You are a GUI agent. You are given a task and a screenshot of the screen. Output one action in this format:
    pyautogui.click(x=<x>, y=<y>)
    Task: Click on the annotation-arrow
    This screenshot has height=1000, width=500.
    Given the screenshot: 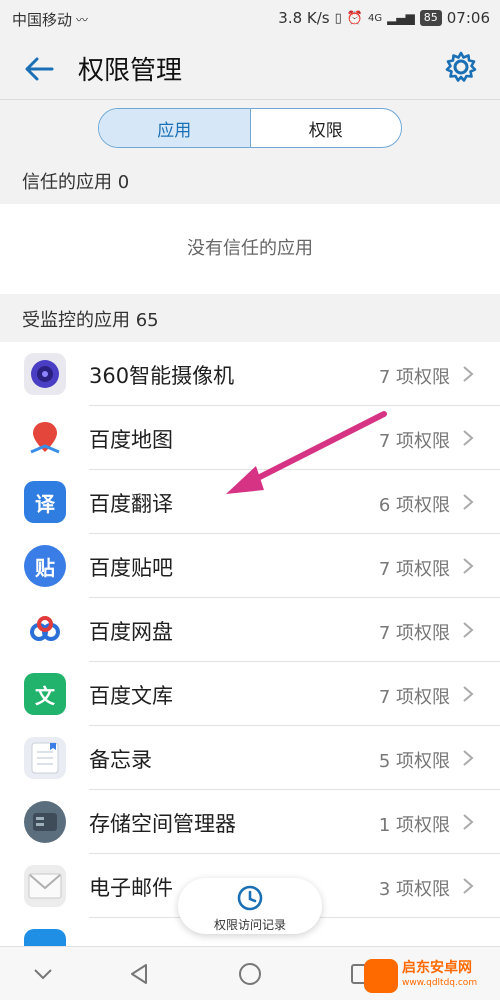 What is the action you would take?
    pyautogui.click(x=306, y=452)
    